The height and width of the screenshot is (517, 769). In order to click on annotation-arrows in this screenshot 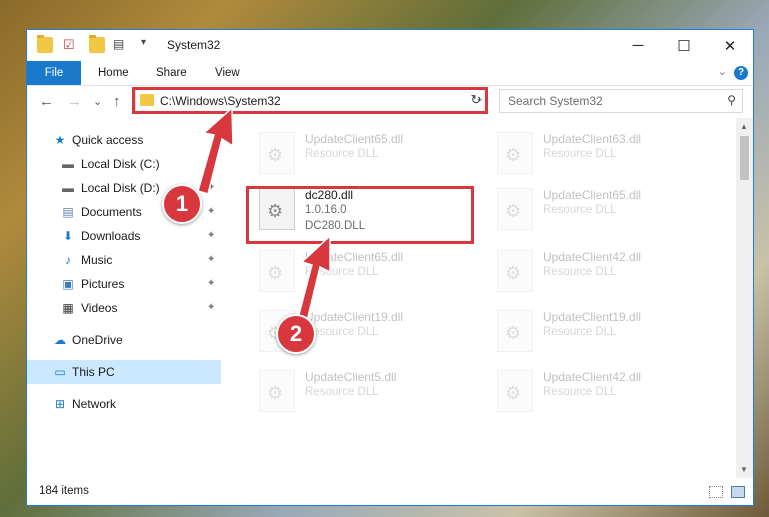, I will do `click(264, 214)`.